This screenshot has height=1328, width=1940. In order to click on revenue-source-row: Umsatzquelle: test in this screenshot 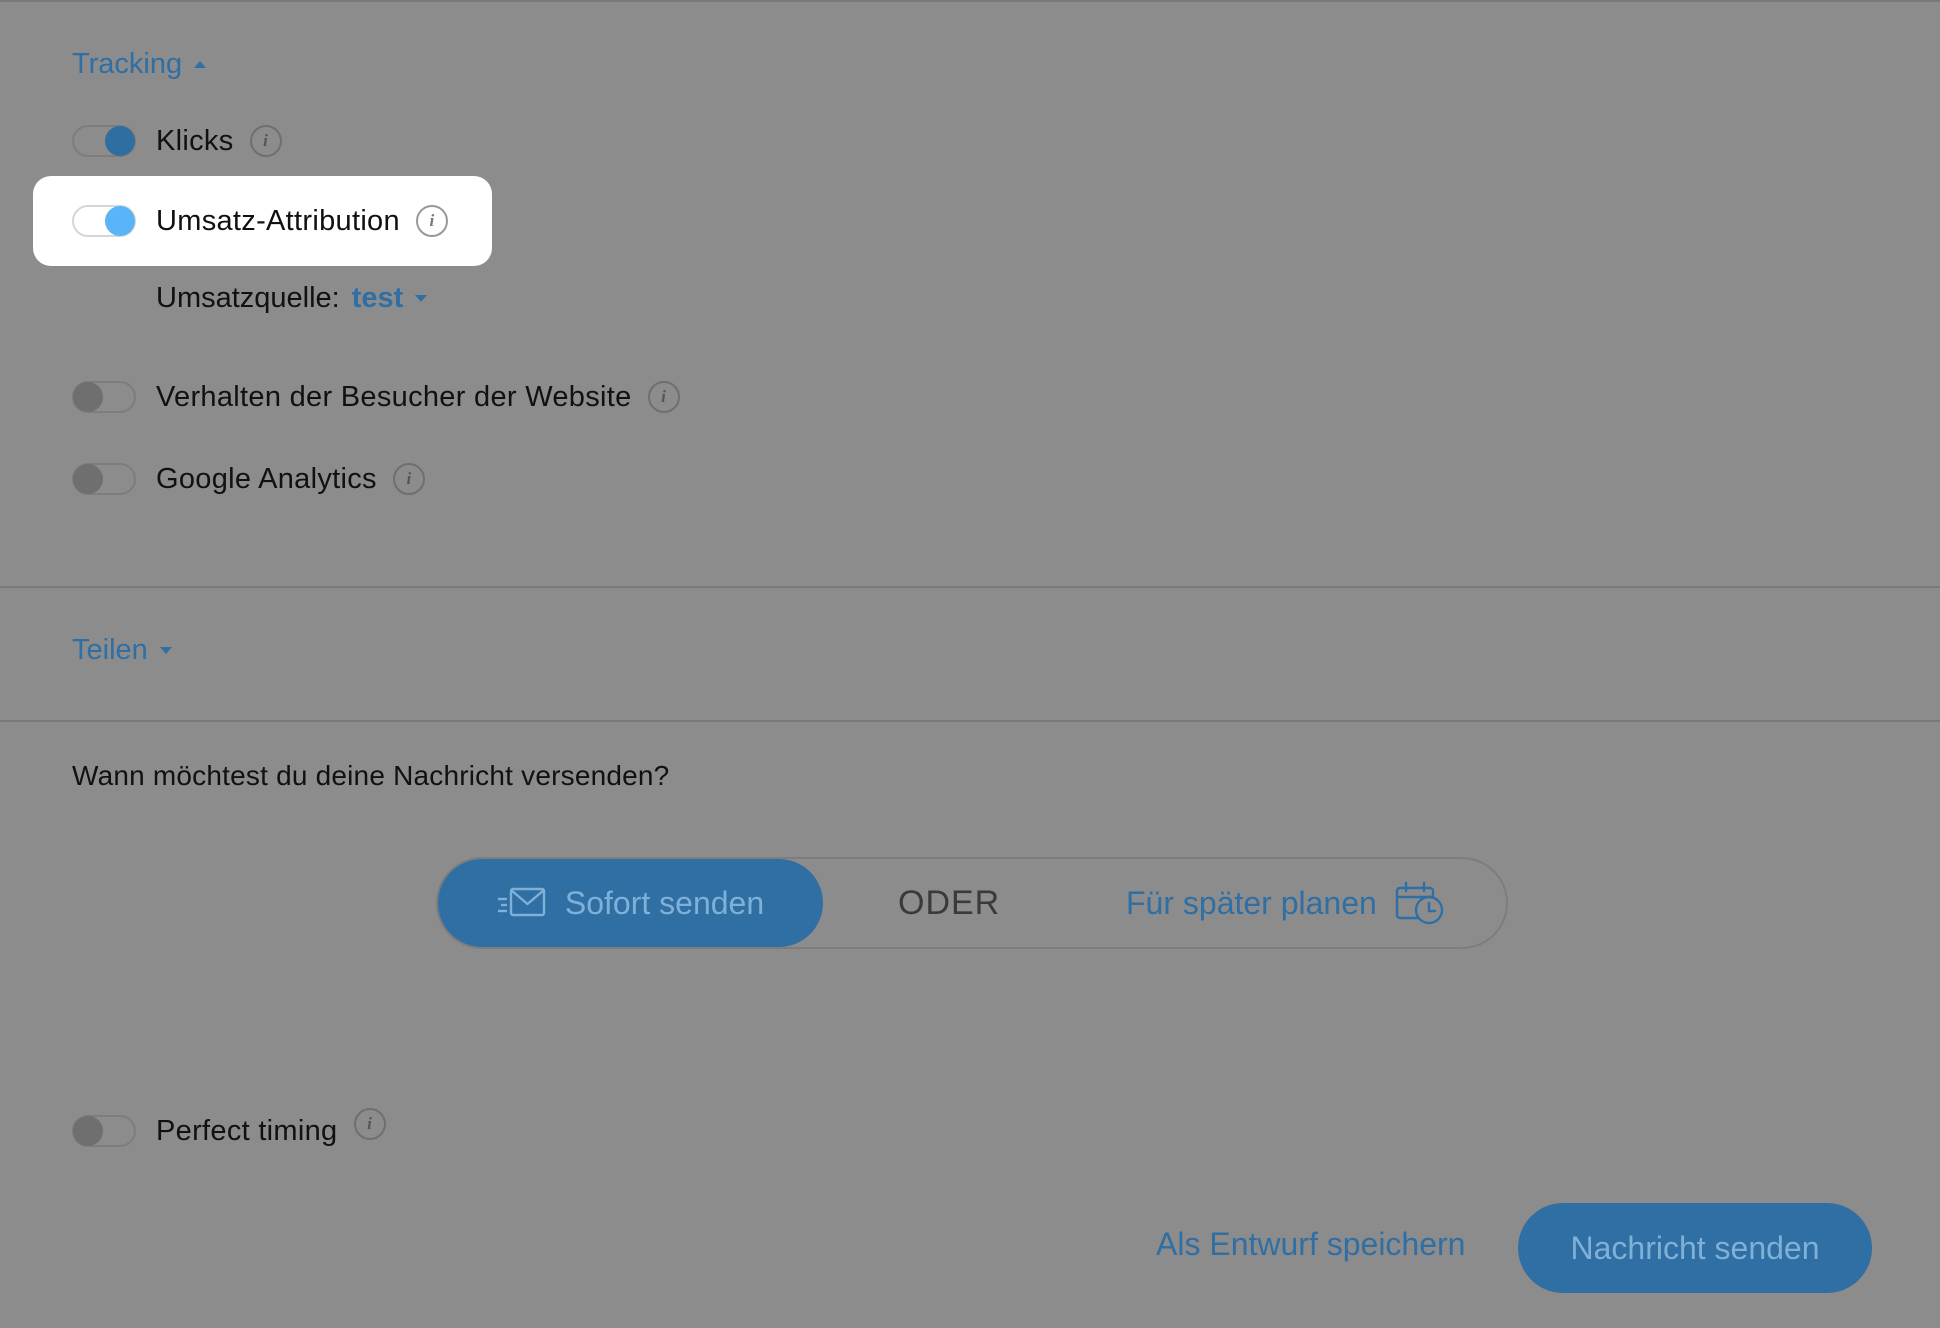, I will do `click(292, 298)`.